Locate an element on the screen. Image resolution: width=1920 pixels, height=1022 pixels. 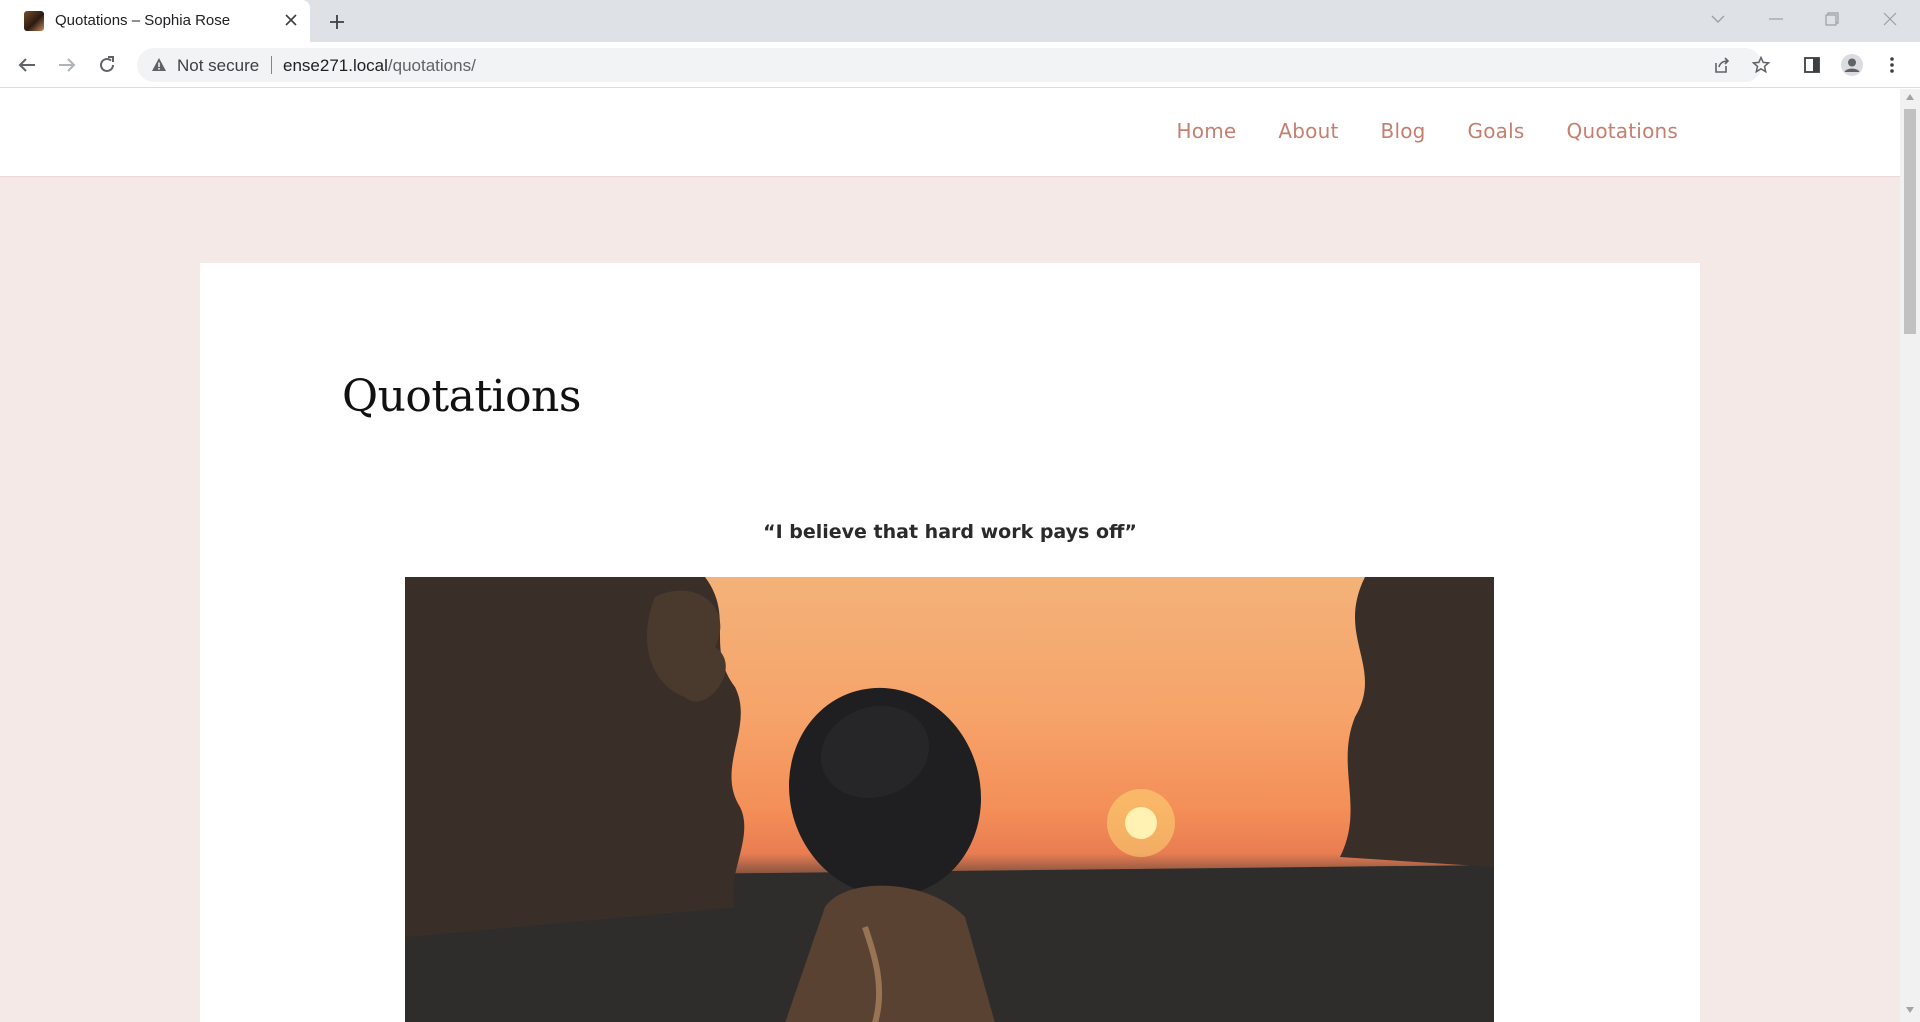
warning-icon is located at coordinates (159, 65).